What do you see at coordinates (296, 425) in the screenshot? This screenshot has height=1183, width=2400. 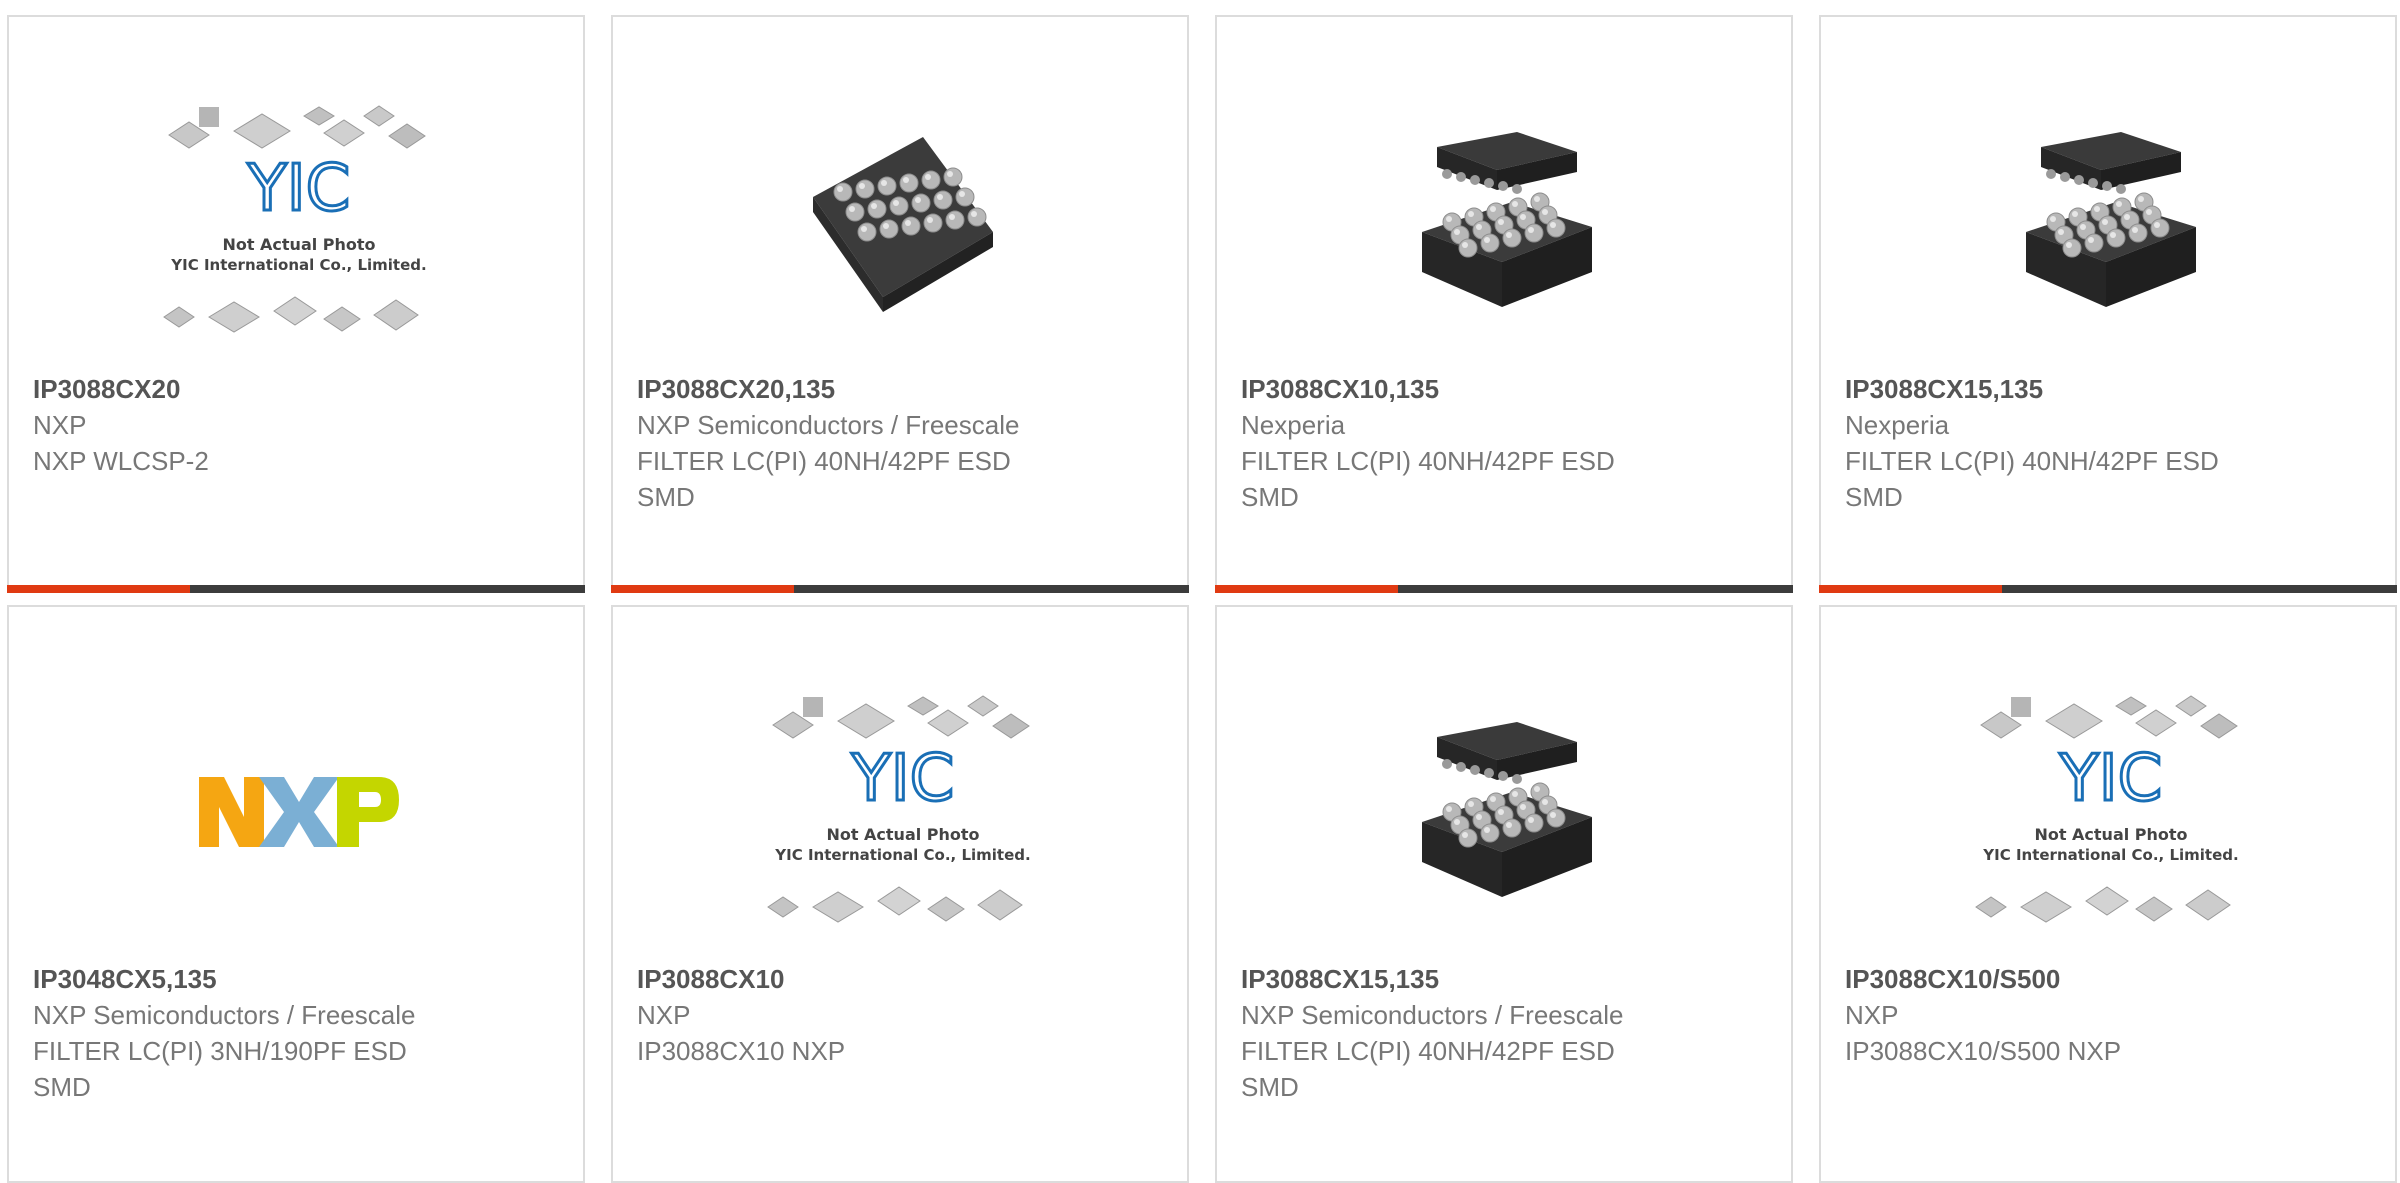 I see `product-info: IP3088CX20 NXP NXP WLCSP-2` at bounding box center [296, 425].